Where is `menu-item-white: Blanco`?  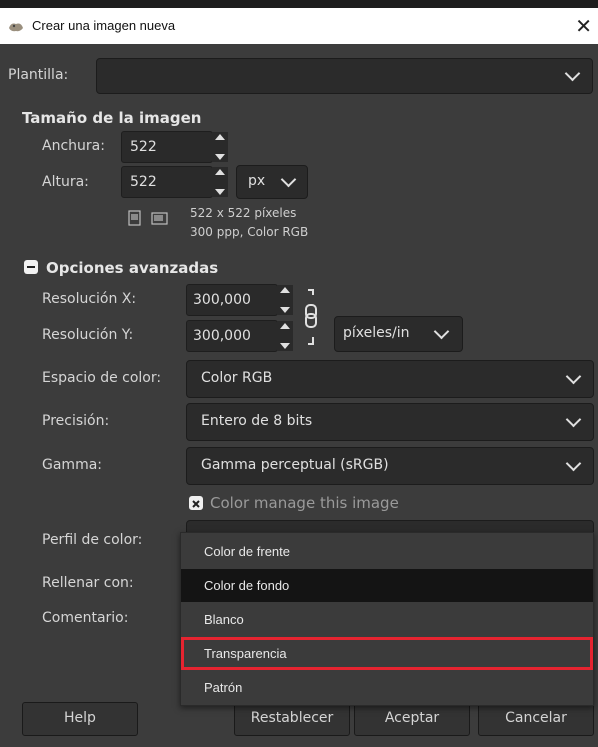 menu-item-white: Blanco is located at coordinates (387, 619).